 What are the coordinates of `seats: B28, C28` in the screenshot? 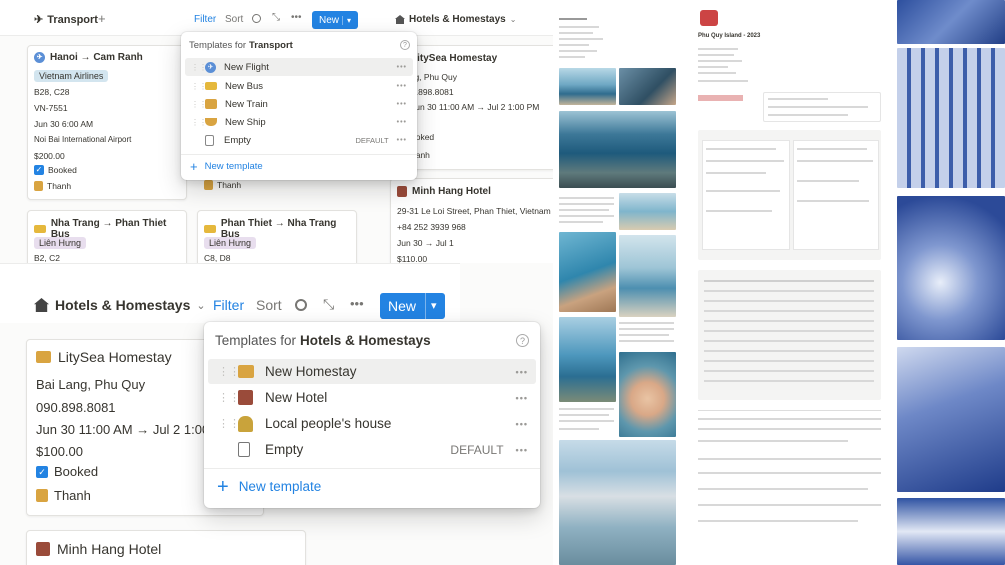 It's located at (52, 92).